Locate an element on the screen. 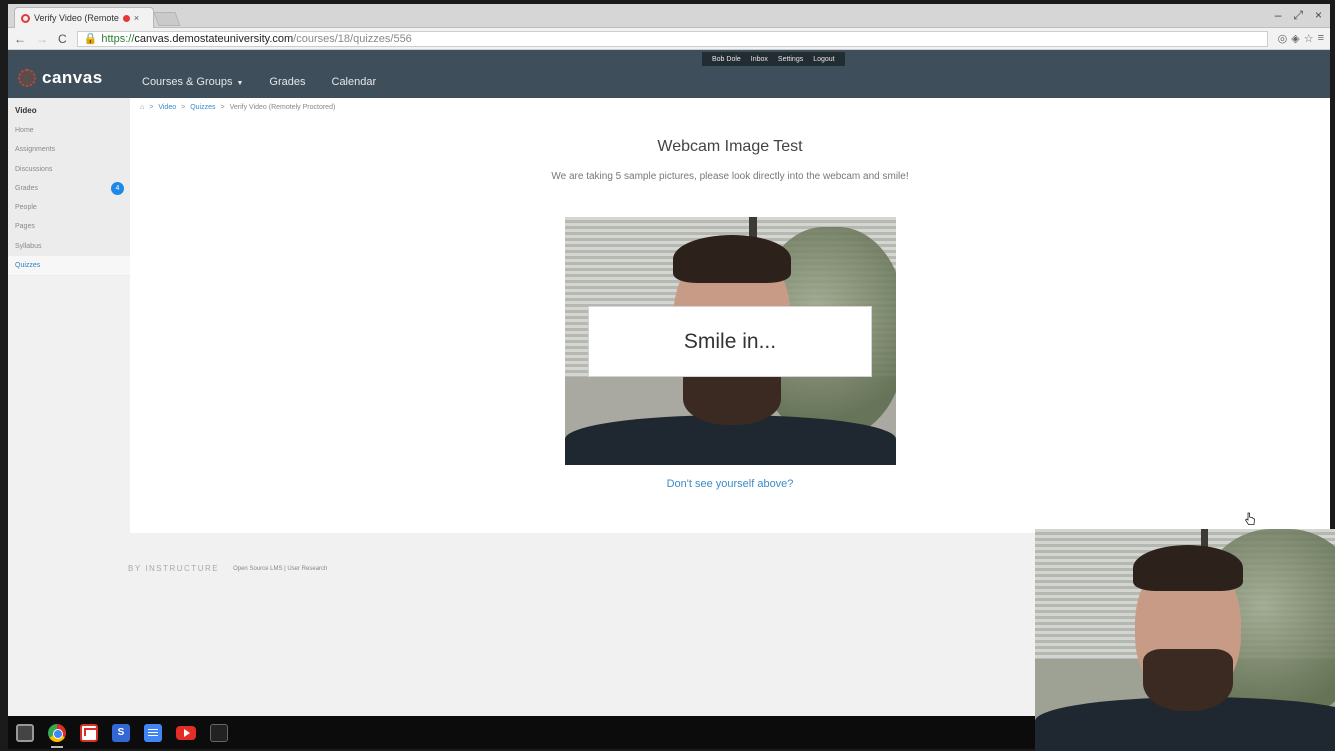 The width and height of the screenshot is (1335, 751). youtube-icon is located at coordinates (186, 732).